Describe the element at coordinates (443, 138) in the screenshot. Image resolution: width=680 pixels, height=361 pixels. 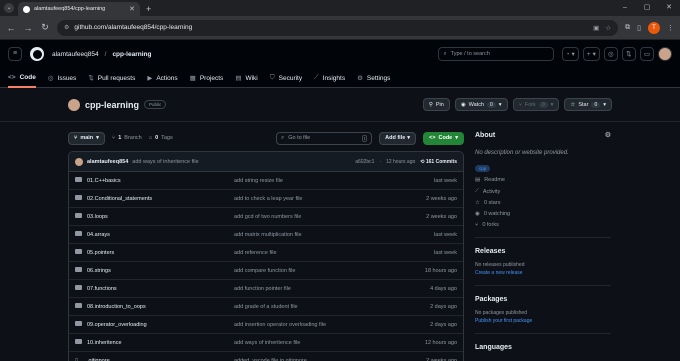
I see `code-button: <> Code ▾` at that location.